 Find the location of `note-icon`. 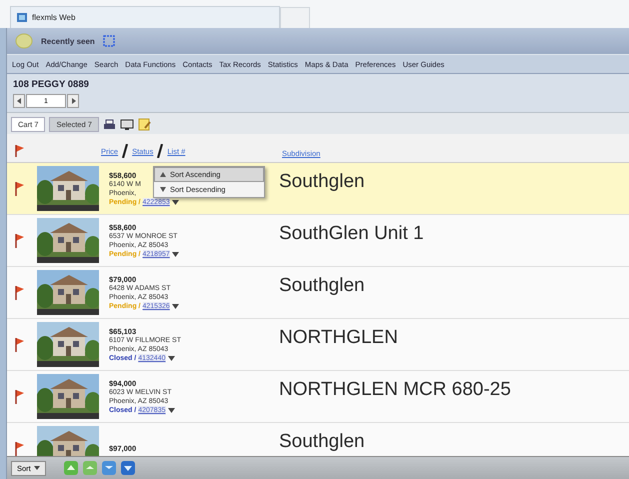

note-icon is located at coordinates (144, 124).